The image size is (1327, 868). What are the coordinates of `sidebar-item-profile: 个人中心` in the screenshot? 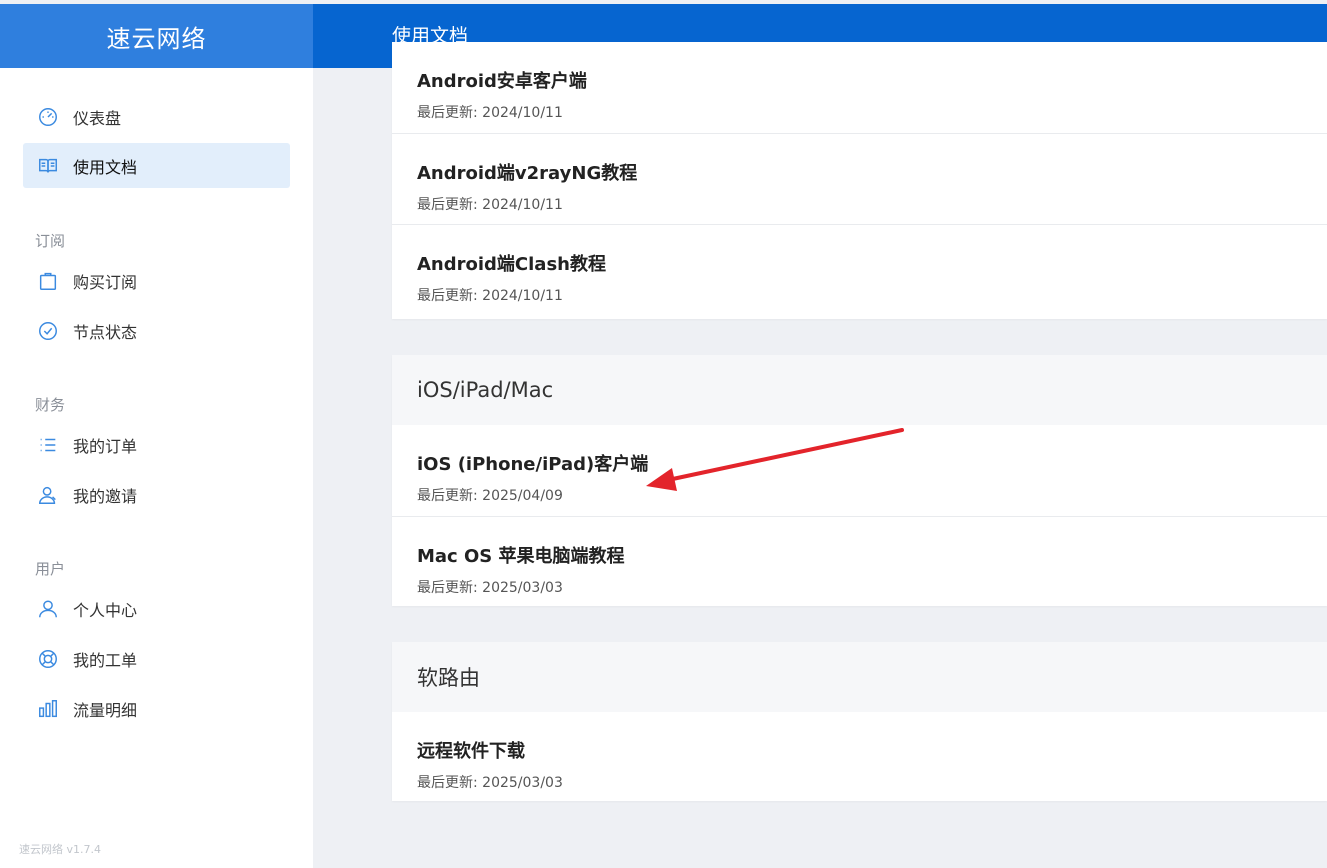 It's located at (156, 608).